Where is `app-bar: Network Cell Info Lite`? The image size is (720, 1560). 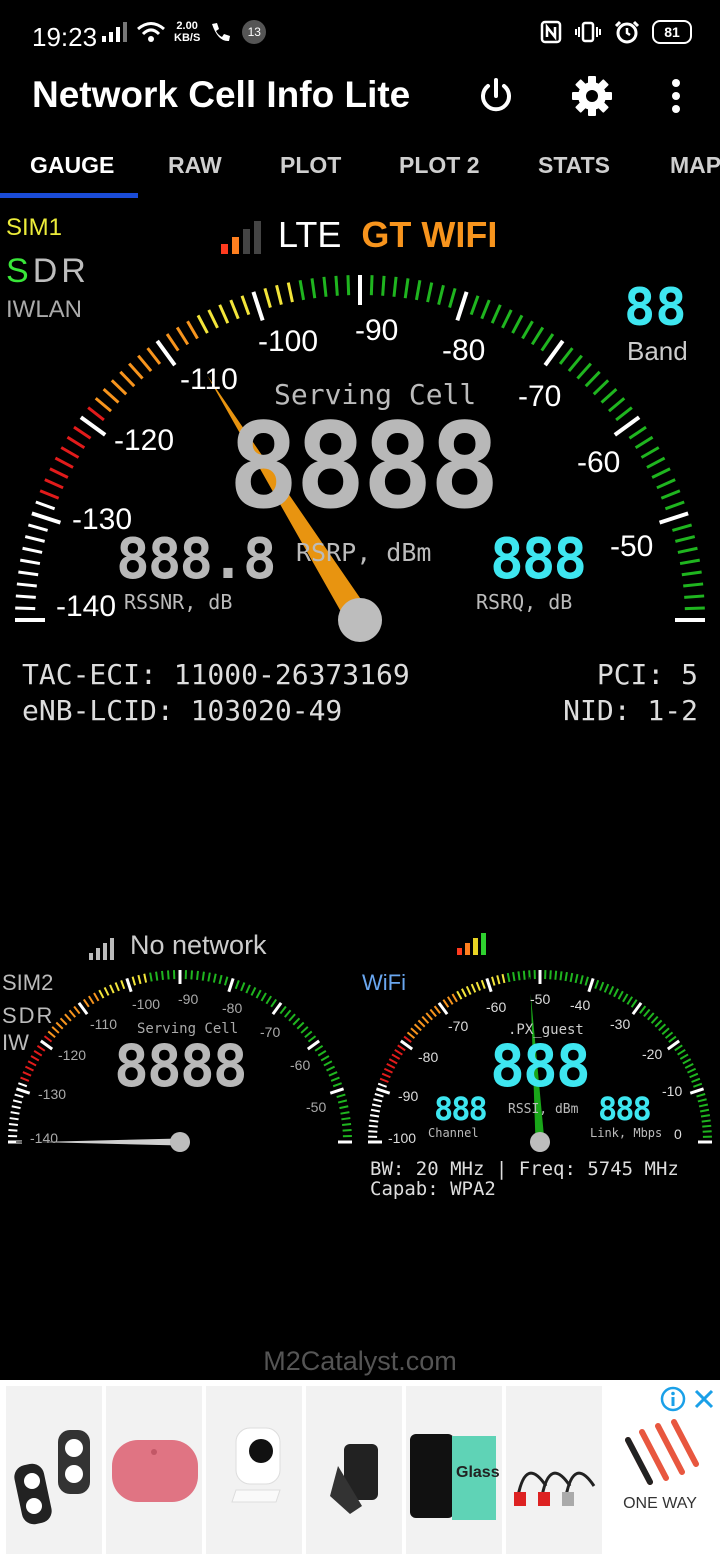
app-bar: Network Cell Info Lite is located at coordinates (360, 107).